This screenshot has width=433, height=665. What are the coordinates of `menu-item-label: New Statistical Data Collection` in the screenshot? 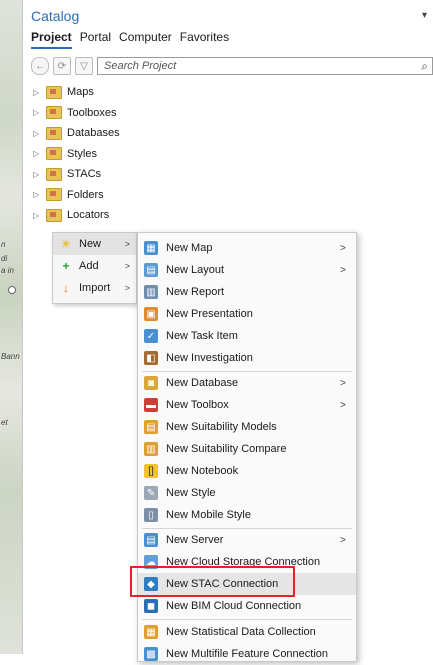 It's located at (241, 632).